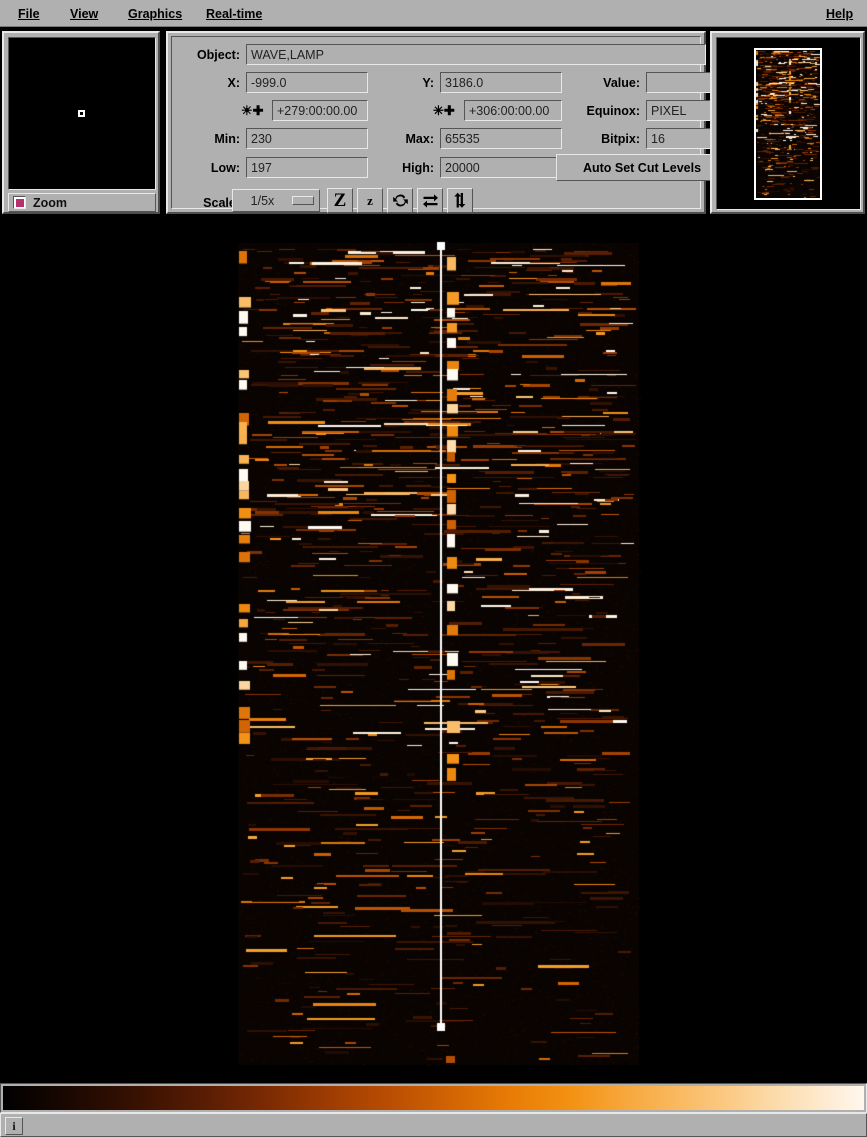 This screenshot has height=1137, width=867. I want to click on scale-value: 1/5x, so click(262, 200).